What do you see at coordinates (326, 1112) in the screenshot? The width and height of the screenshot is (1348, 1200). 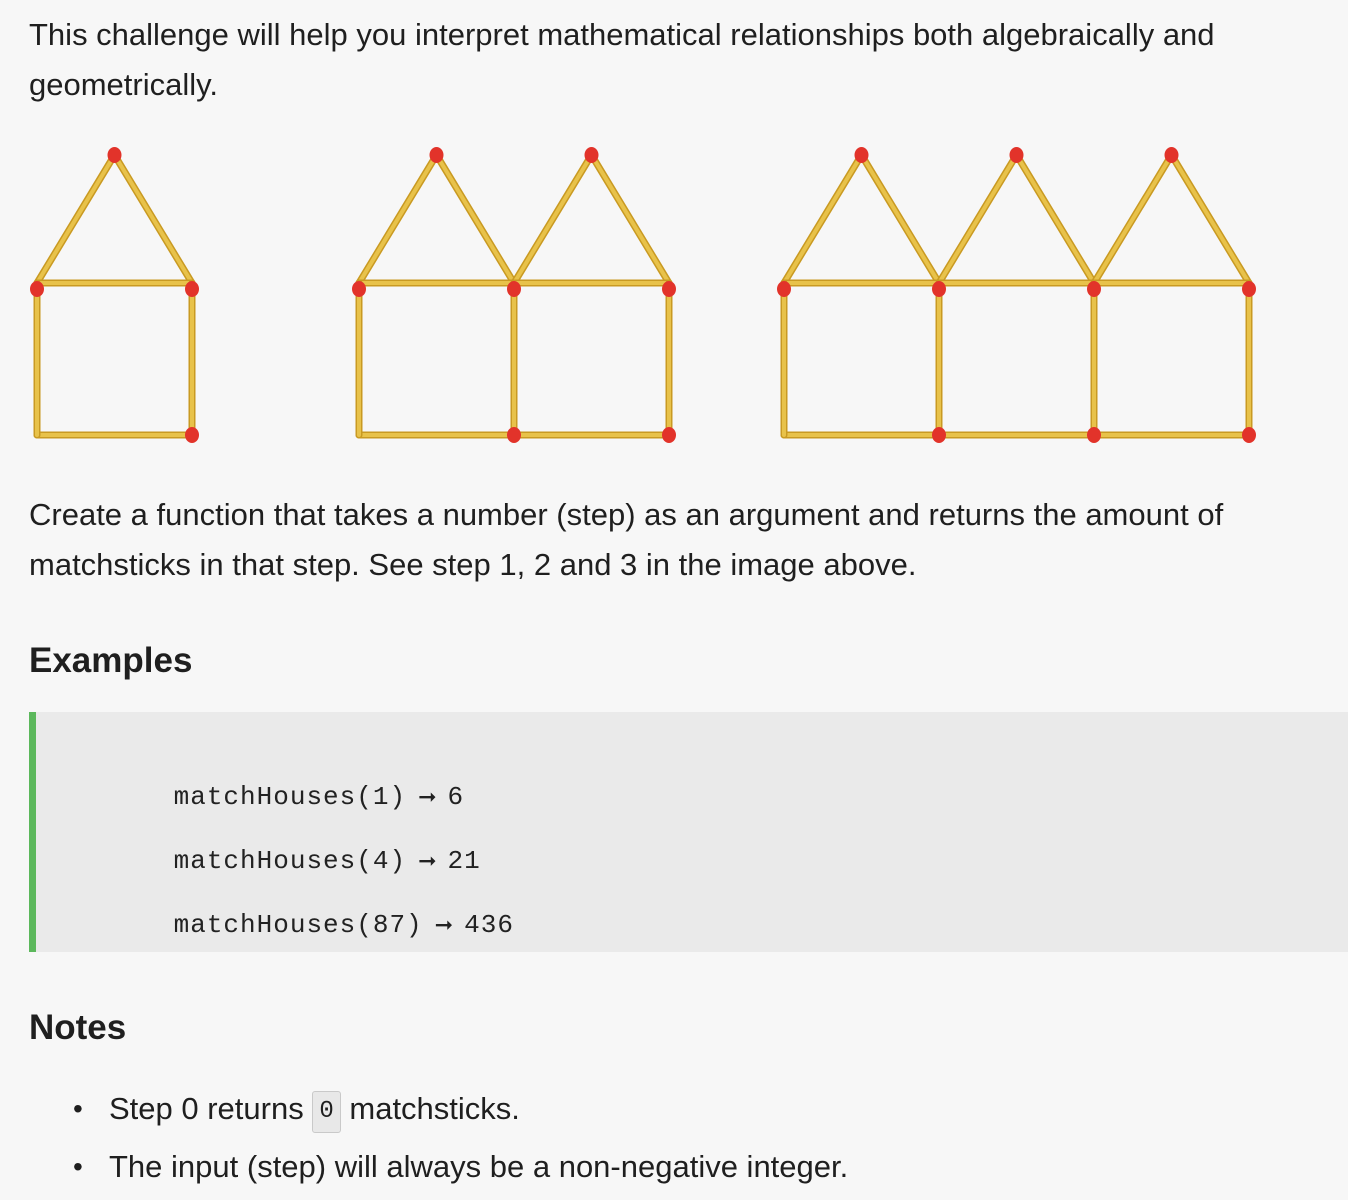 I see `inline-code: 0` at bounding box center [326, 1112].